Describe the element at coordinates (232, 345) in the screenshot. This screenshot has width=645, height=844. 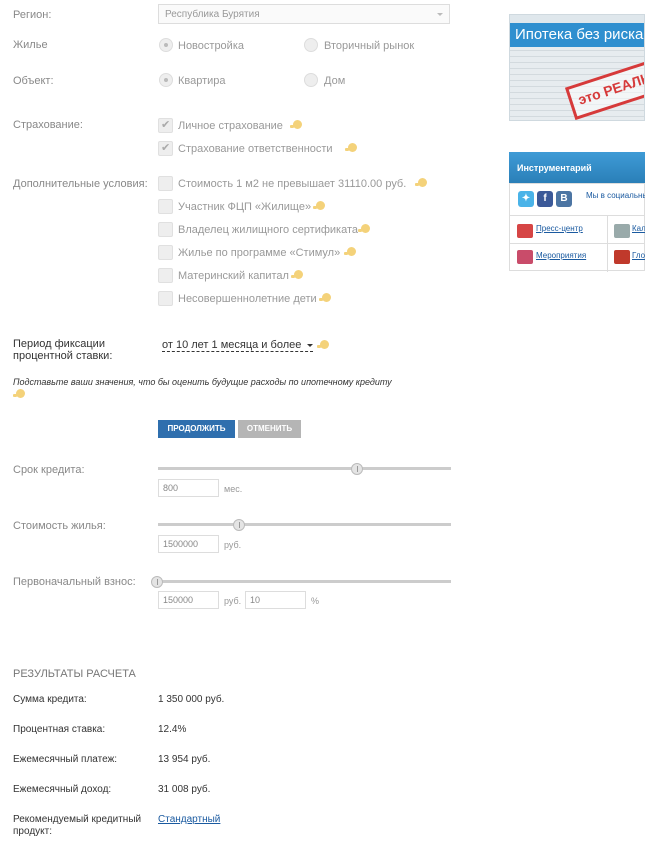
I see `period-dropdown-value: от 10 лет 1 месяца и более` at that location.